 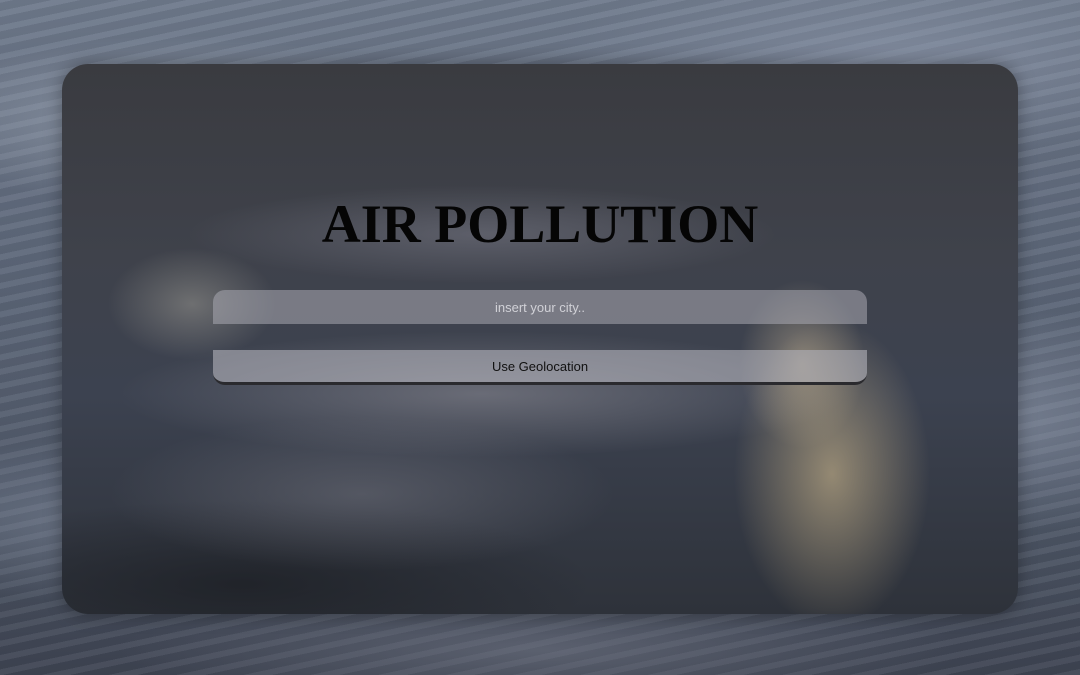 I want to click on city-search-input, so click(x=540, y=307).